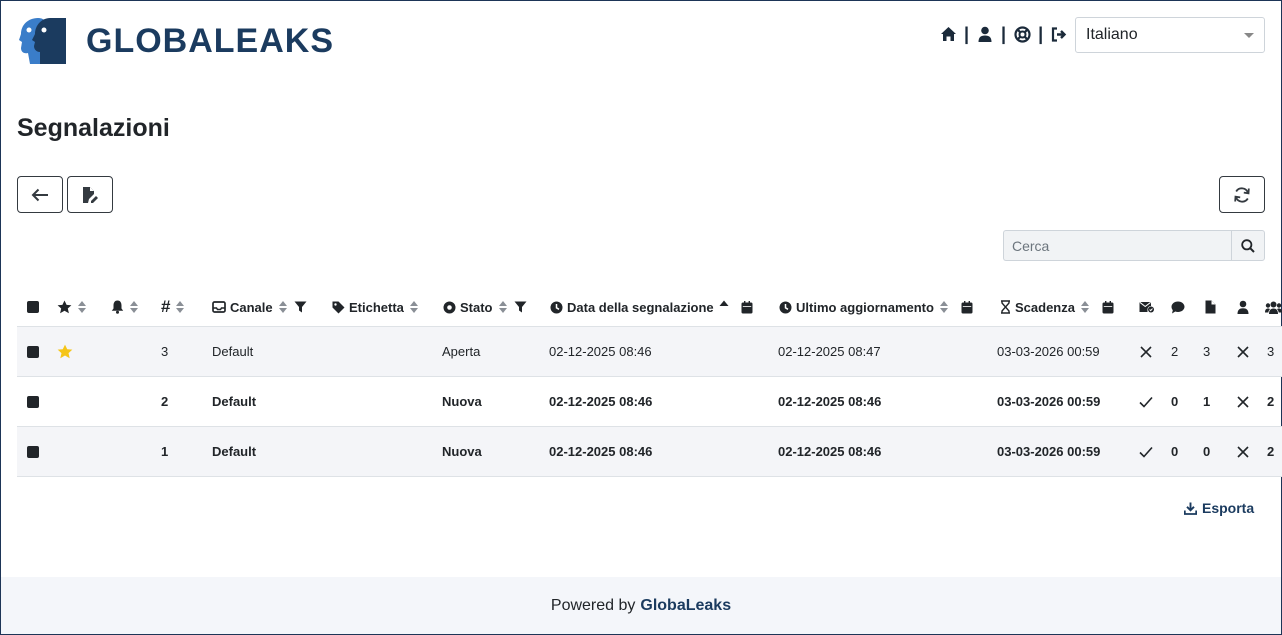 The height and width of the screenshot is (635, 1282). Describe the element at coordinates (1175, 451) in the screenshot. I see `row-comments: 0` at that location.